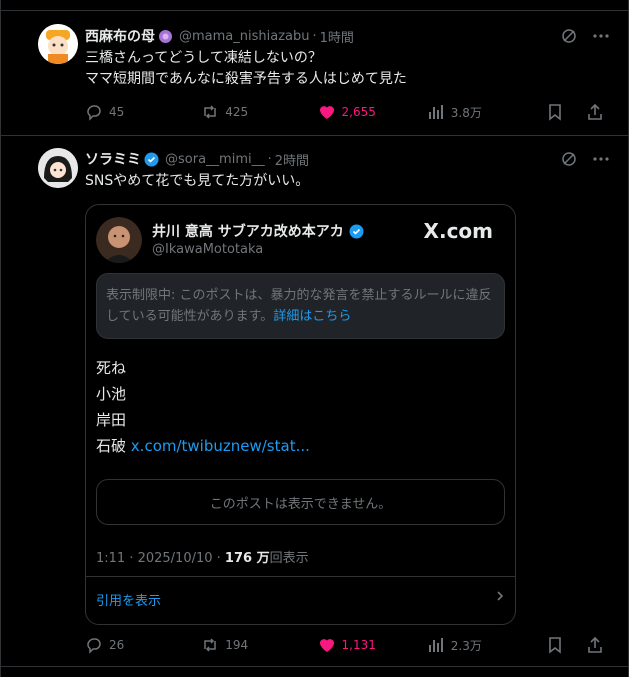 Image resolution: width=629 pixels, height=677 pixels. What do you see at coordinates (246, 79) in the screenshot?
I see `tweet-text-line: ママ短期間であんなに殺害予告する人はじめて見た` at bounding box center [246, 79].